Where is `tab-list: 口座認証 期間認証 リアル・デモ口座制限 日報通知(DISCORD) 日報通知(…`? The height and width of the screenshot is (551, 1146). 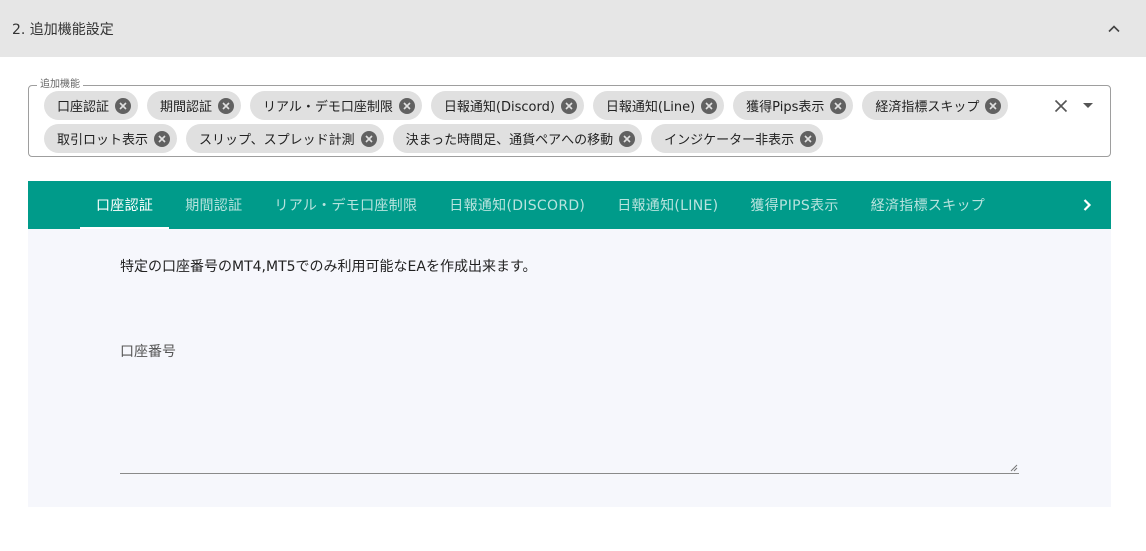 tab-list: 口座認証 期間認証 リアル・デモ口座制限 日報通知(DISCORD) 日報通知(… is located at coordinates (540, 205).